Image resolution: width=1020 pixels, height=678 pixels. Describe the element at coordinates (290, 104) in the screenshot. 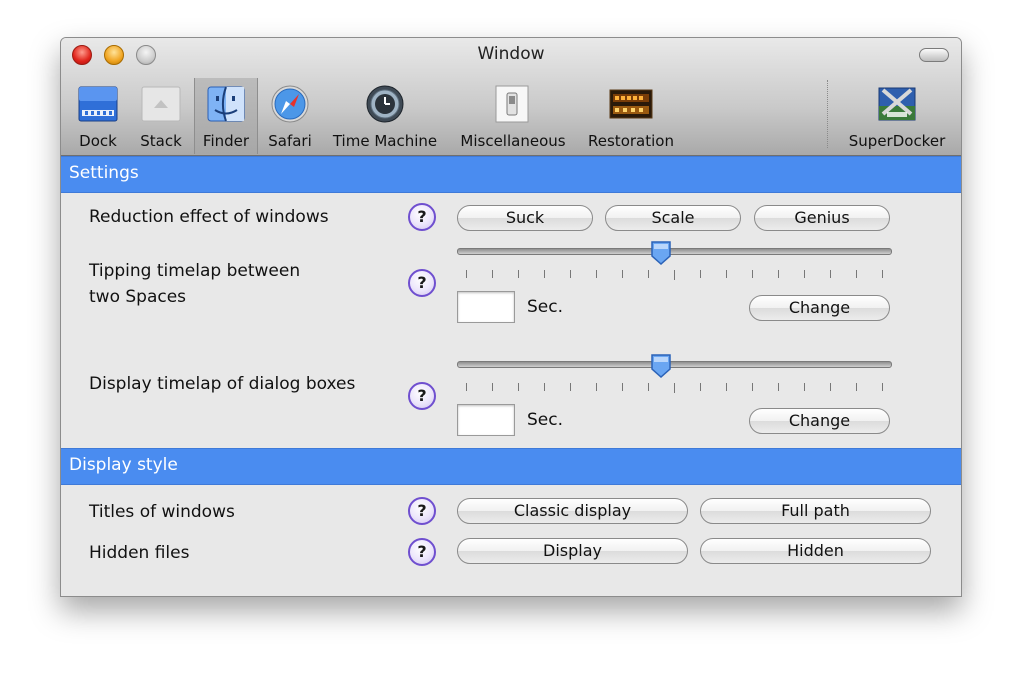

I see `safari-icon` at that location.